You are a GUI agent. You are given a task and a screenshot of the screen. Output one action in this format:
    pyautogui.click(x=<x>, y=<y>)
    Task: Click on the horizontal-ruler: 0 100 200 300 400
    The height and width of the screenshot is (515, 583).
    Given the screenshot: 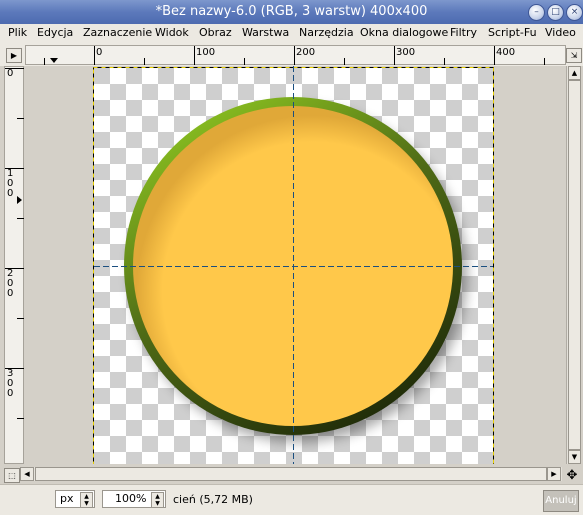 What is the action you would take?
    pyautogui.click(x=295, y=55)
    